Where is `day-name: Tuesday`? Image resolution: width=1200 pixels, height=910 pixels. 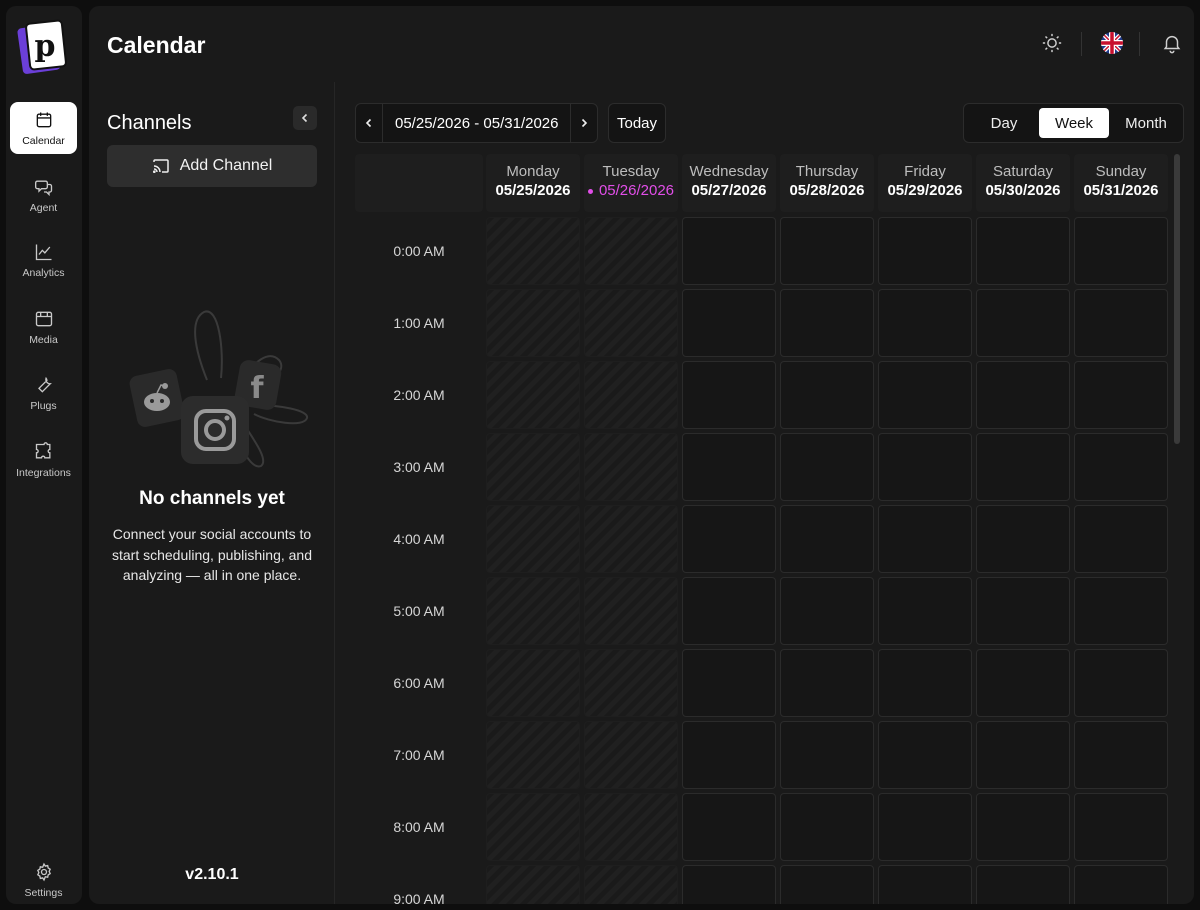 day-name: Tuesday is located at coordinates (631, 171).